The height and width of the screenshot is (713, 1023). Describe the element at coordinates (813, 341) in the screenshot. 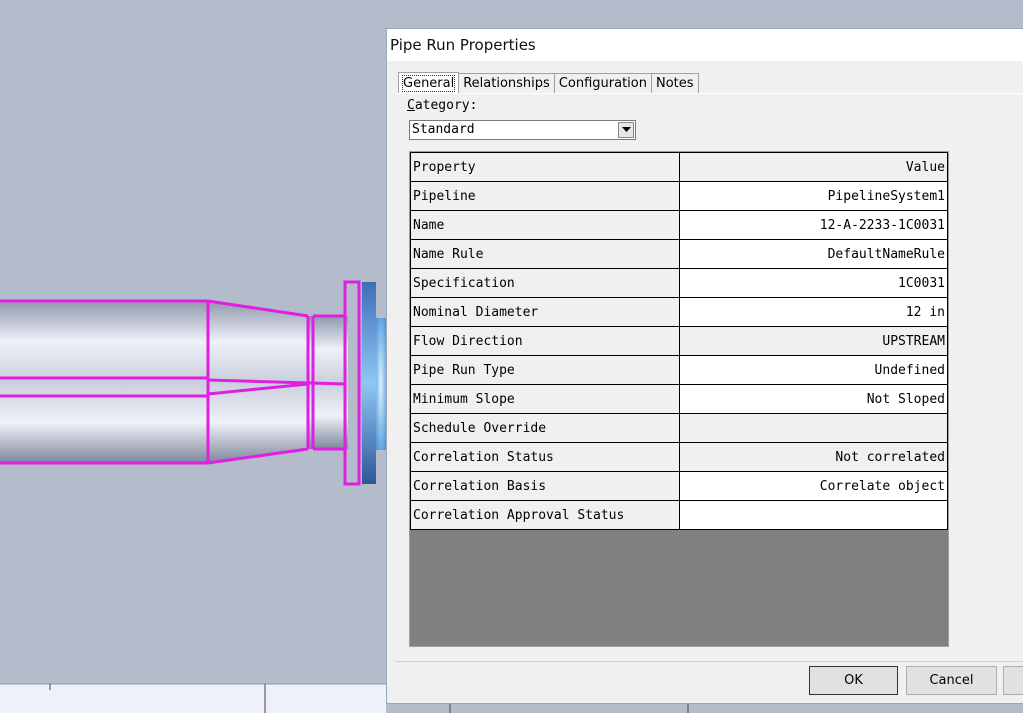

I see `property-value: UPSTREAM` at that location.